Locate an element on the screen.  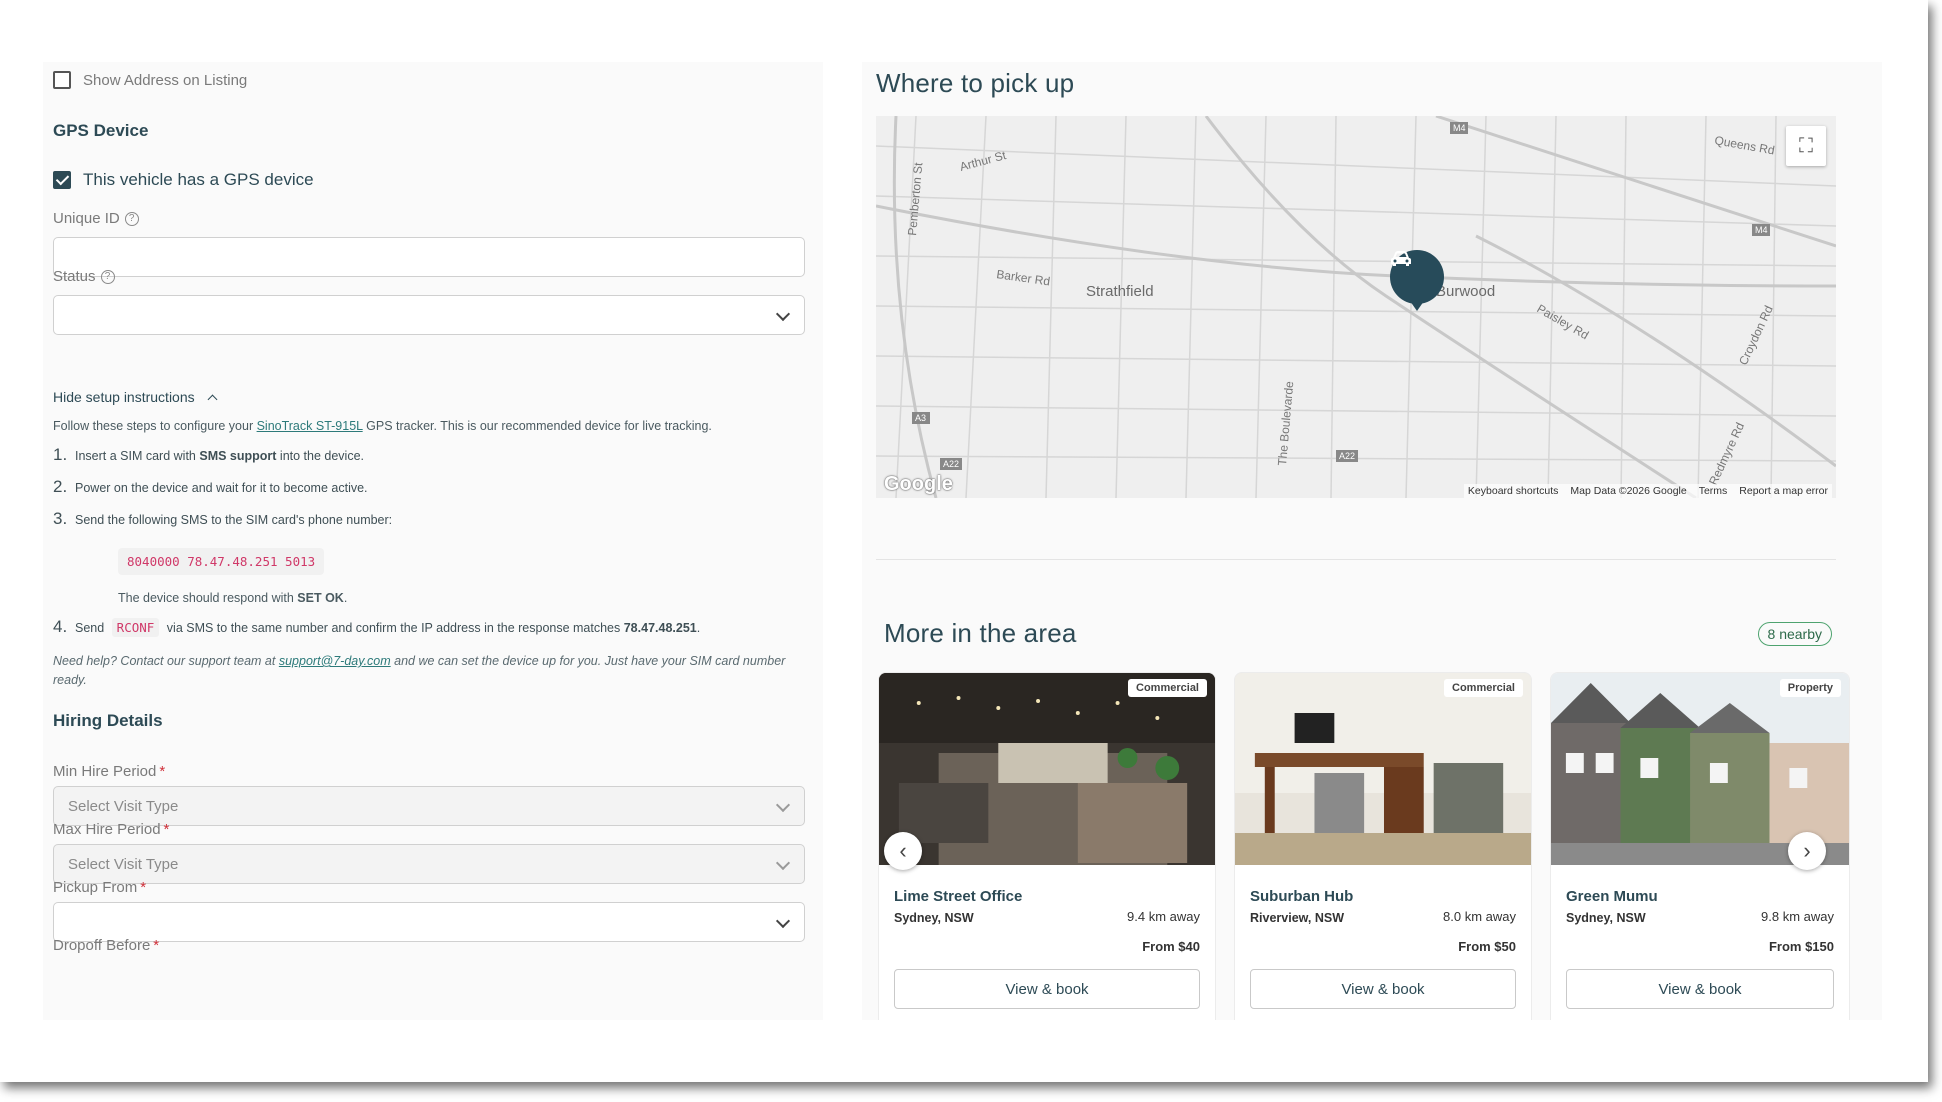
svg-text: A3 is located at coordinates (920, 418).